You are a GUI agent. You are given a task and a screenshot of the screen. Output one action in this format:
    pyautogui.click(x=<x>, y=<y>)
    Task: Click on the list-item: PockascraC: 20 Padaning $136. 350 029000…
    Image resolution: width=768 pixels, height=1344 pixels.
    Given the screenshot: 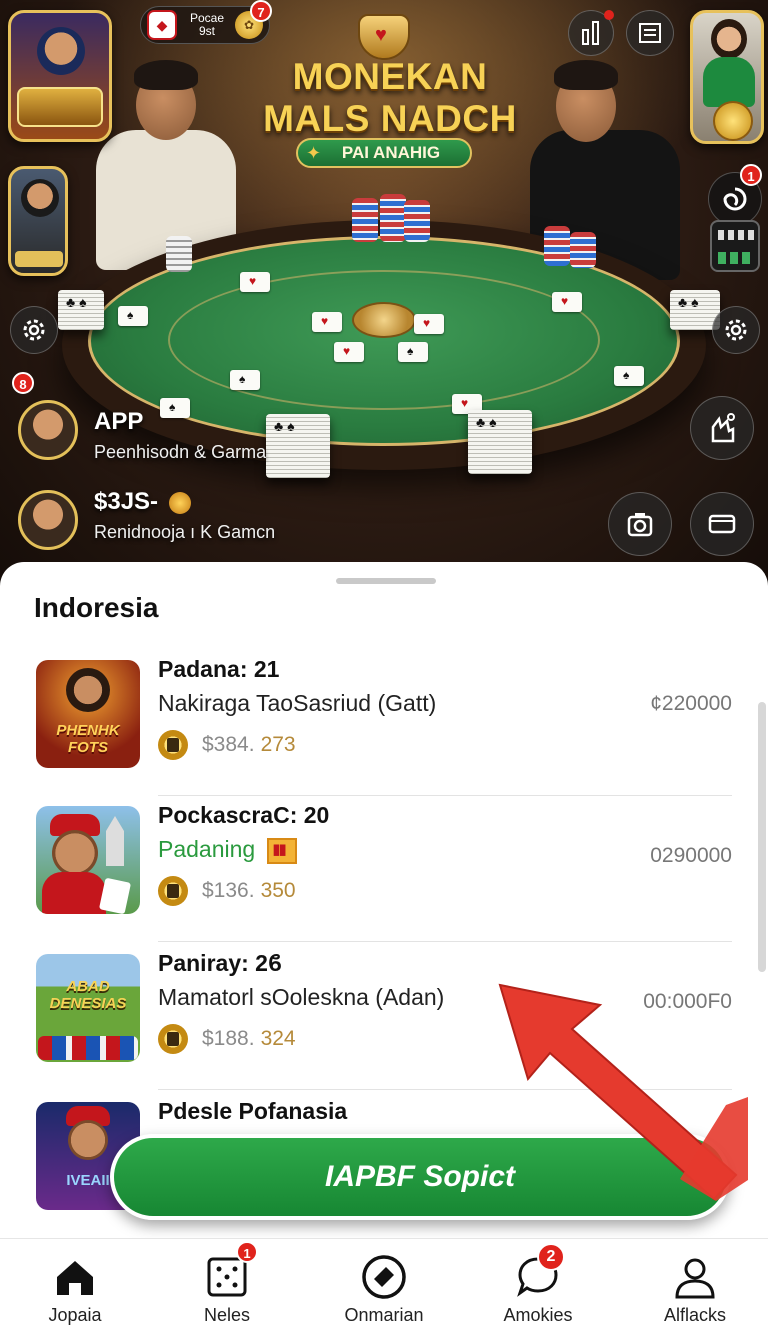 What is the action you would take?
    pyautogui.click(x=383, y=872)
    